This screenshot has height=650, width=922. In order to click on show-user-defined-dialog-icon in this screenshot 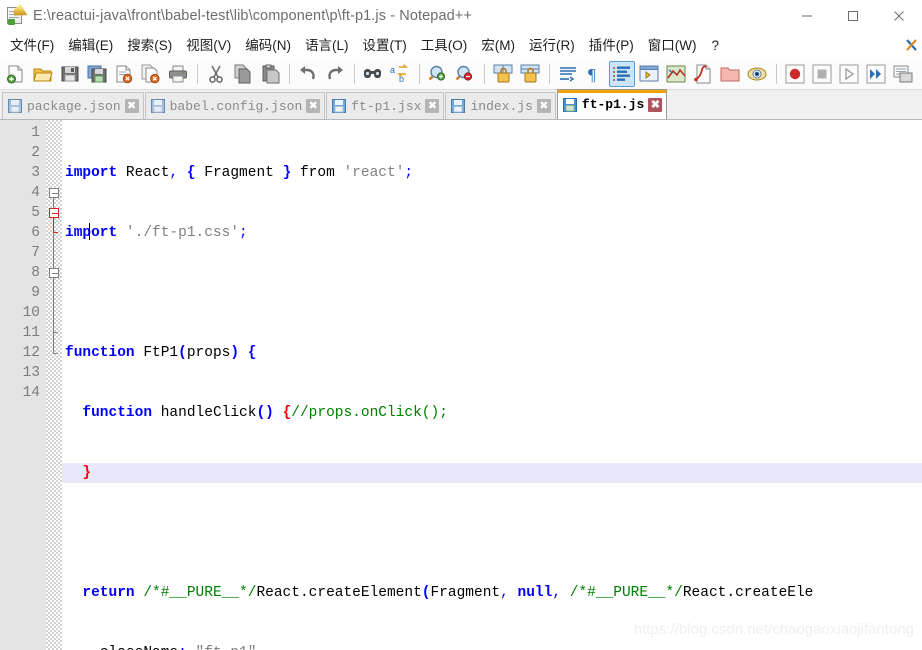, I will do `click(649, 74)`.